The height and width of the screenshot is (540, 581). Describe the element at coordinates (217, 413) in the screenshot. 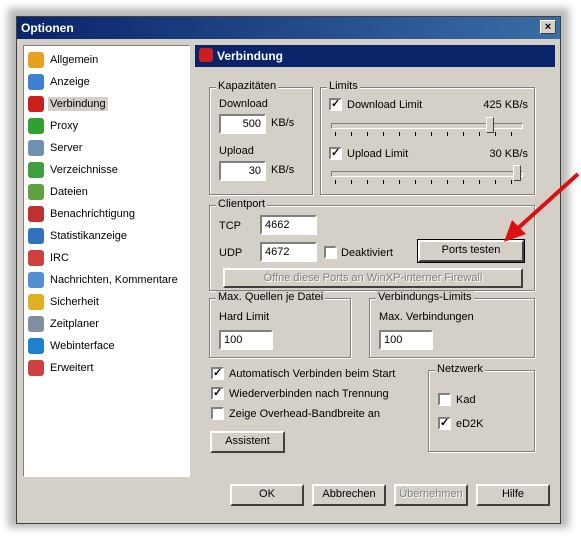

I see `overhead-bandwidth-checkbox` at that location.